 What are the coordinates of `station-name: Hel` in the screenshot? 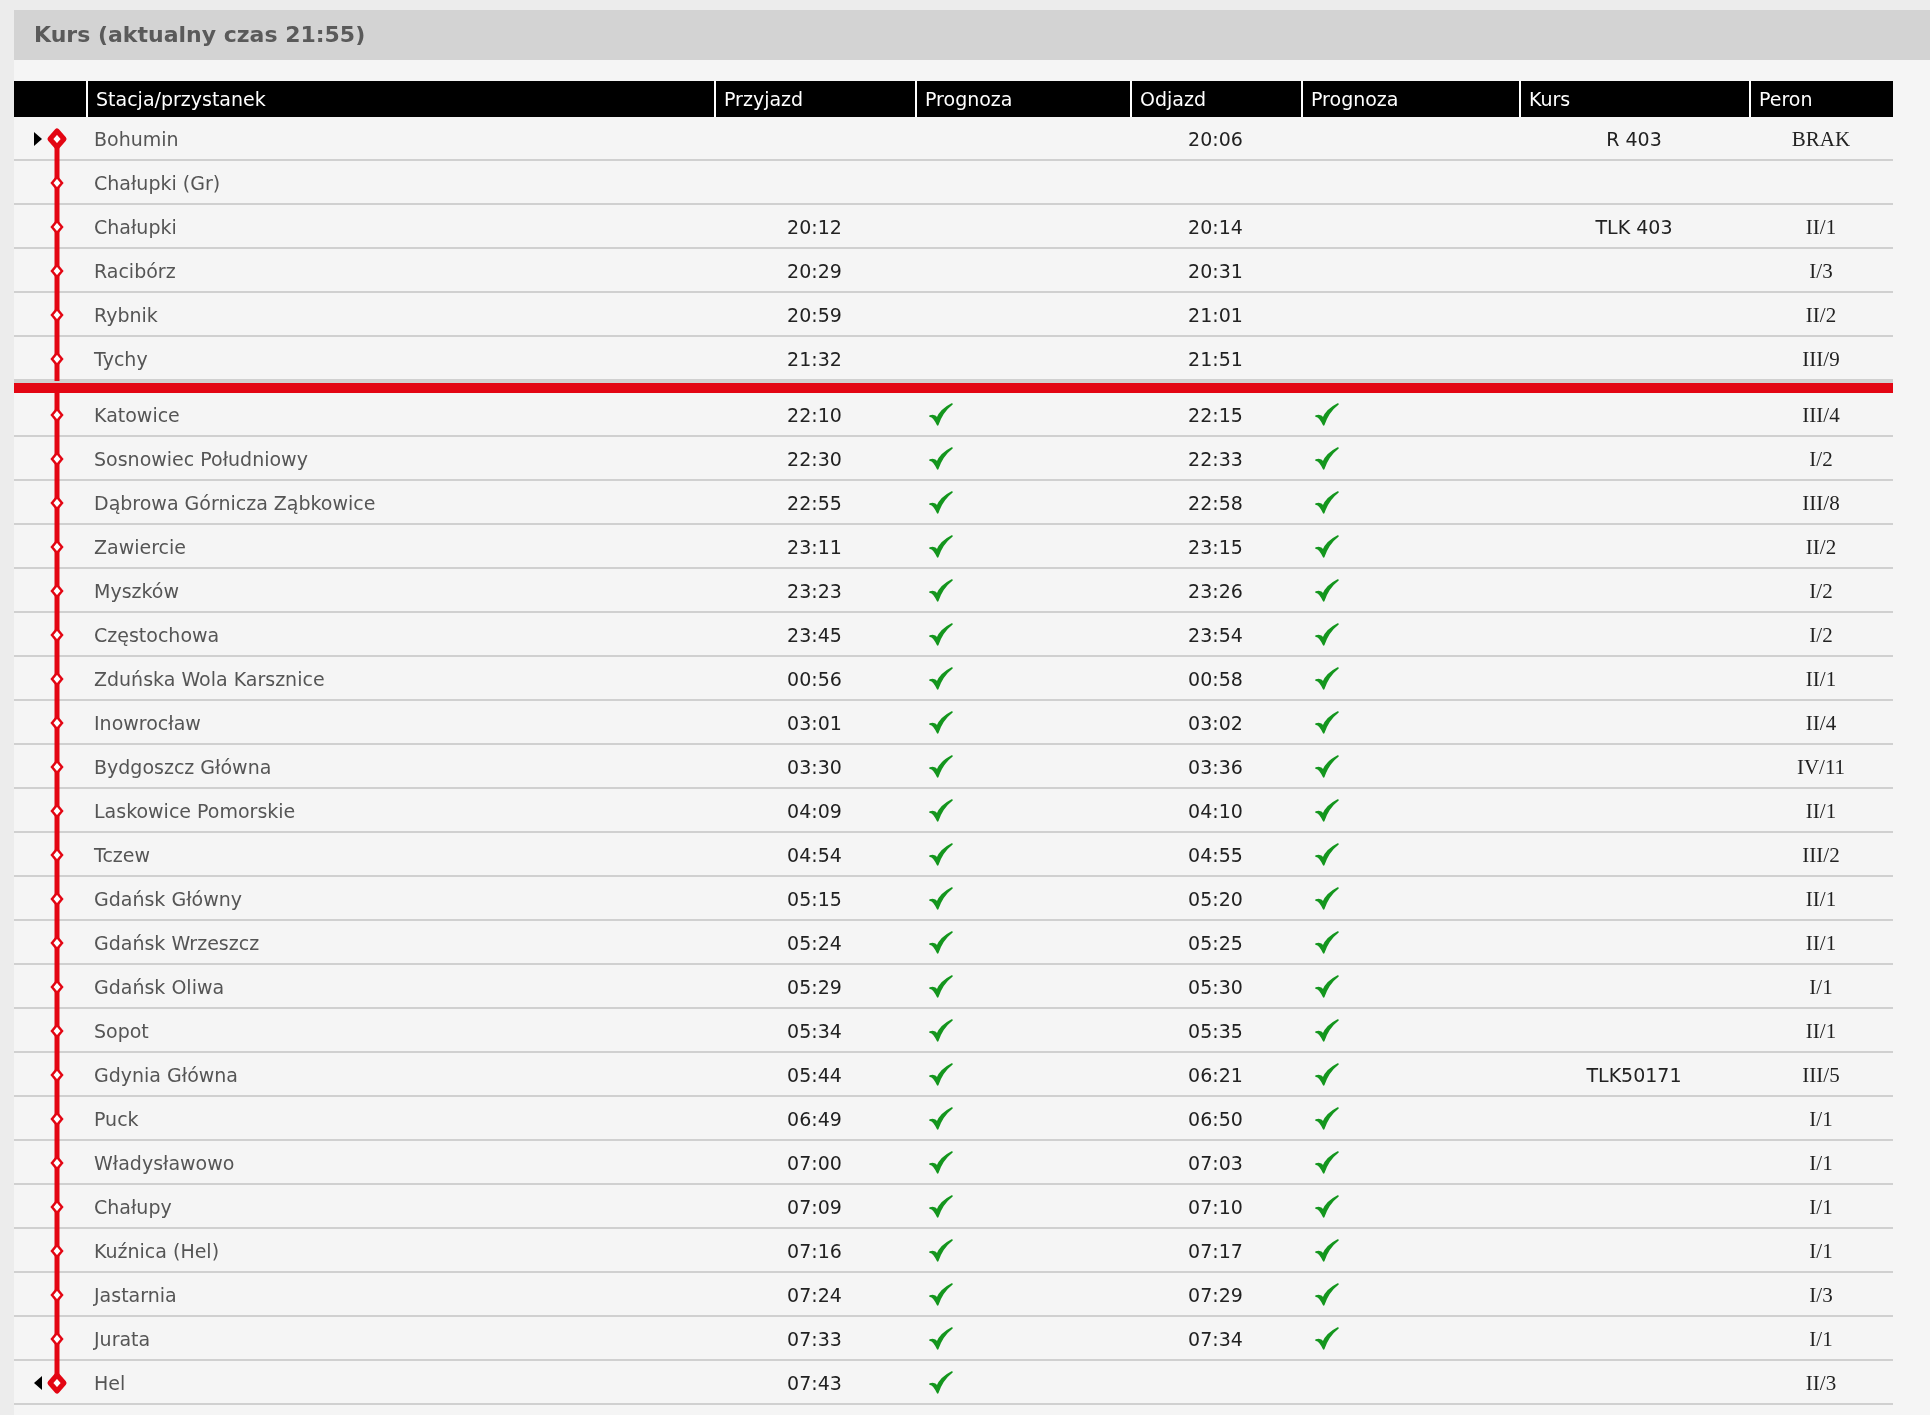 It's located at (110, 1383).